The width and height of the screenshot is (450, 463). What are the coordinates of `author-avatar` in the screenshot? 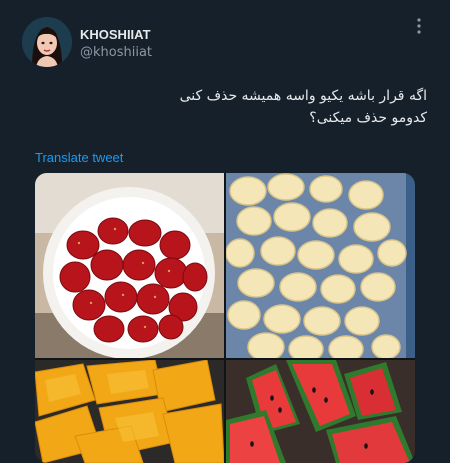 It's located at (47, 42).